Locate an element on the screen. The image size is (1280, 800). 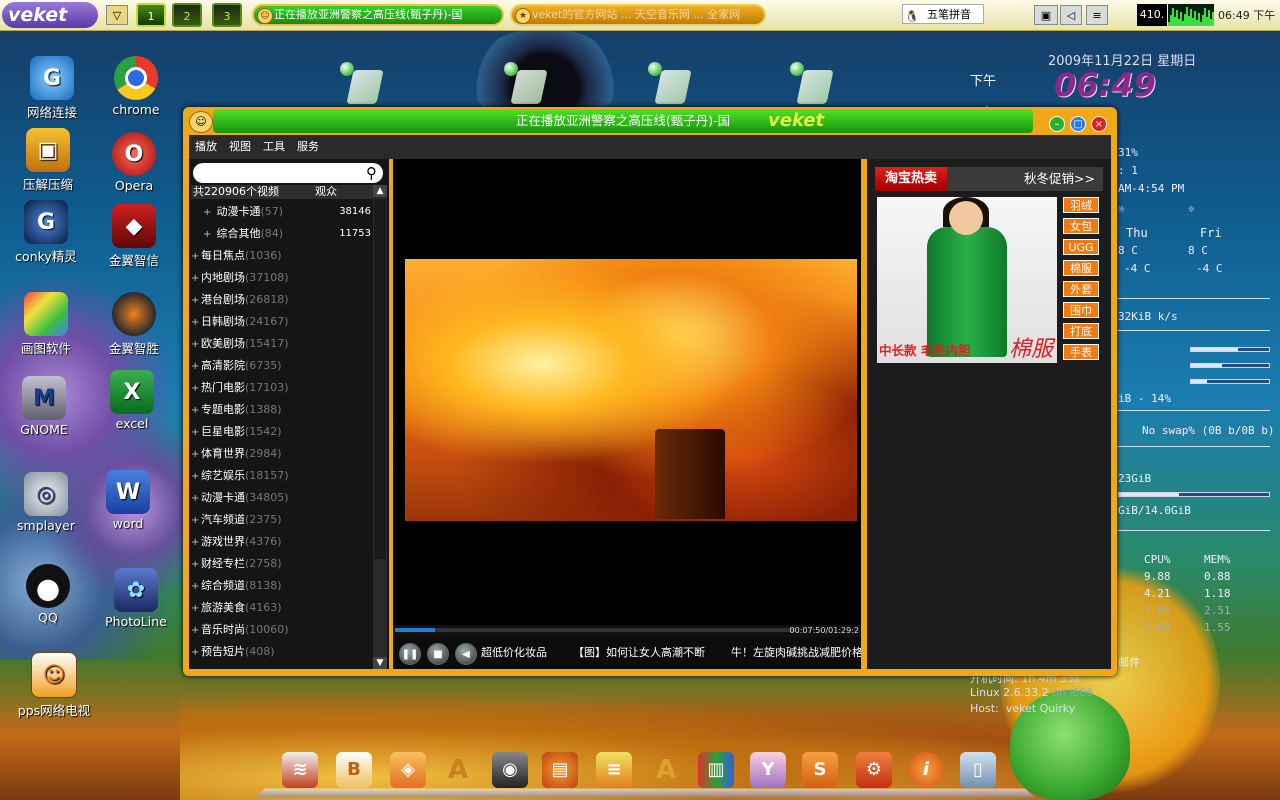
document-icon: B is located at coordinates (354, 770).